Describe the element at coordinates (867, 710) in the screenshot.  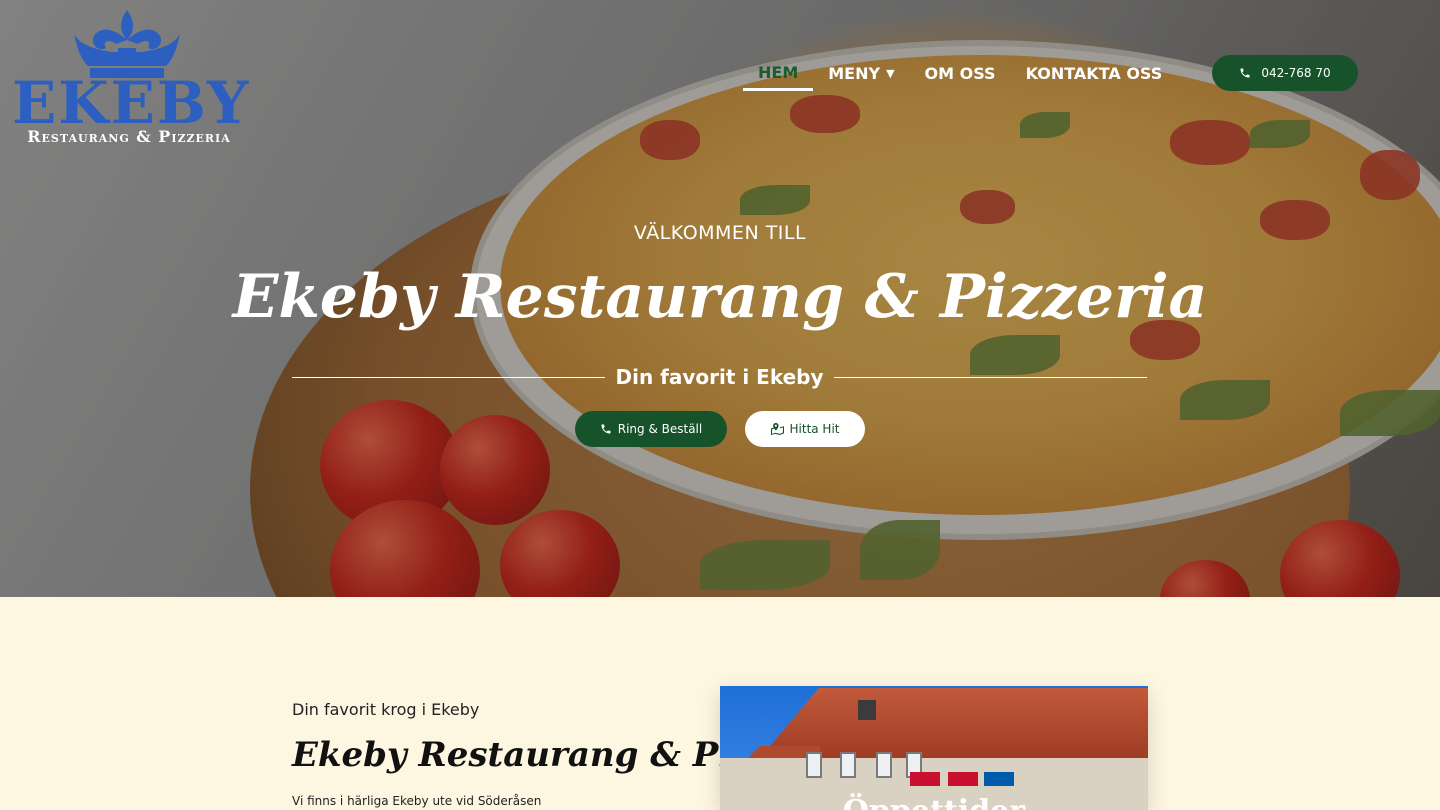
I see `chimney-image` at that location.